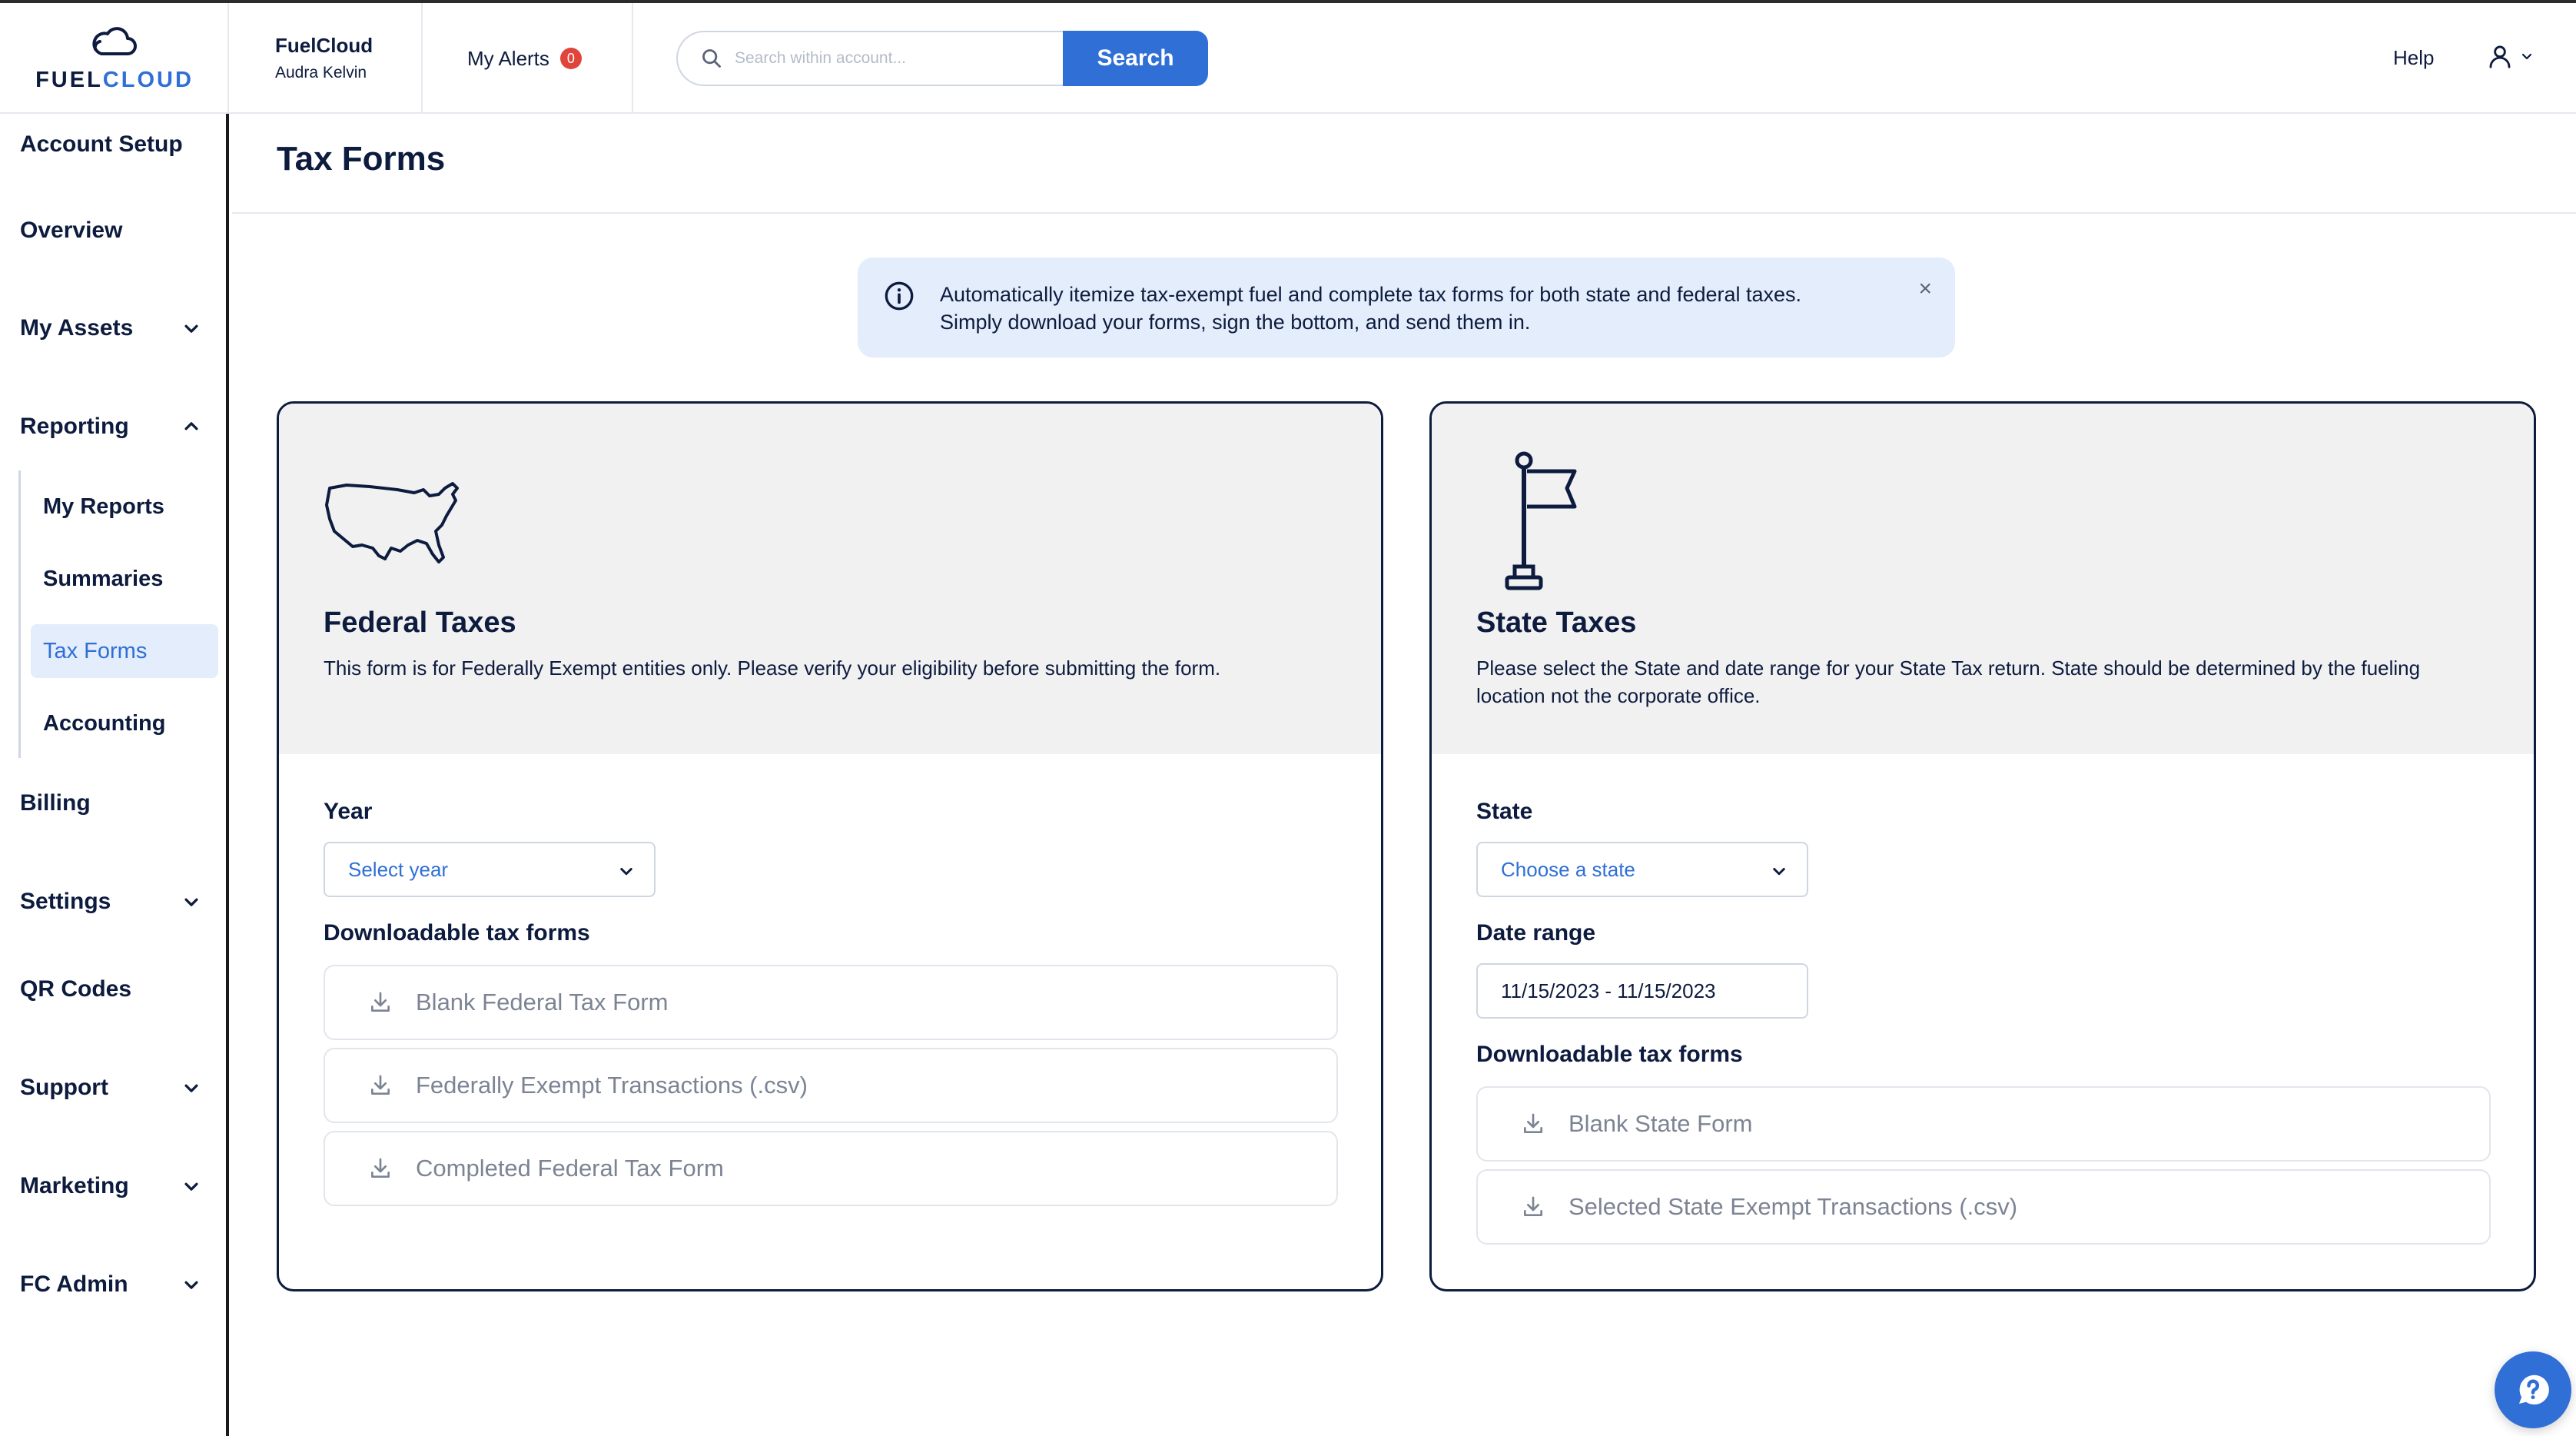  I want to click on alerts-count-badge: 0, so click(570, 58).